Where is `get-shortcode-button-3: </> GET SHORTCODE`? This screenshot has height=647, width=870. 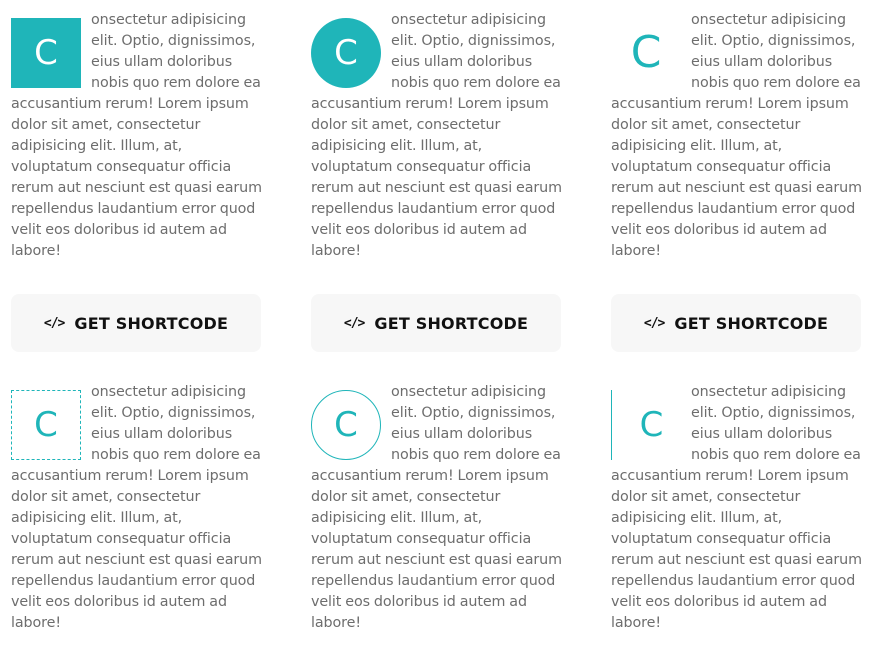
get-shortcode-button-3: </> GET SHORTCODE is located at coordinates (736, 323).